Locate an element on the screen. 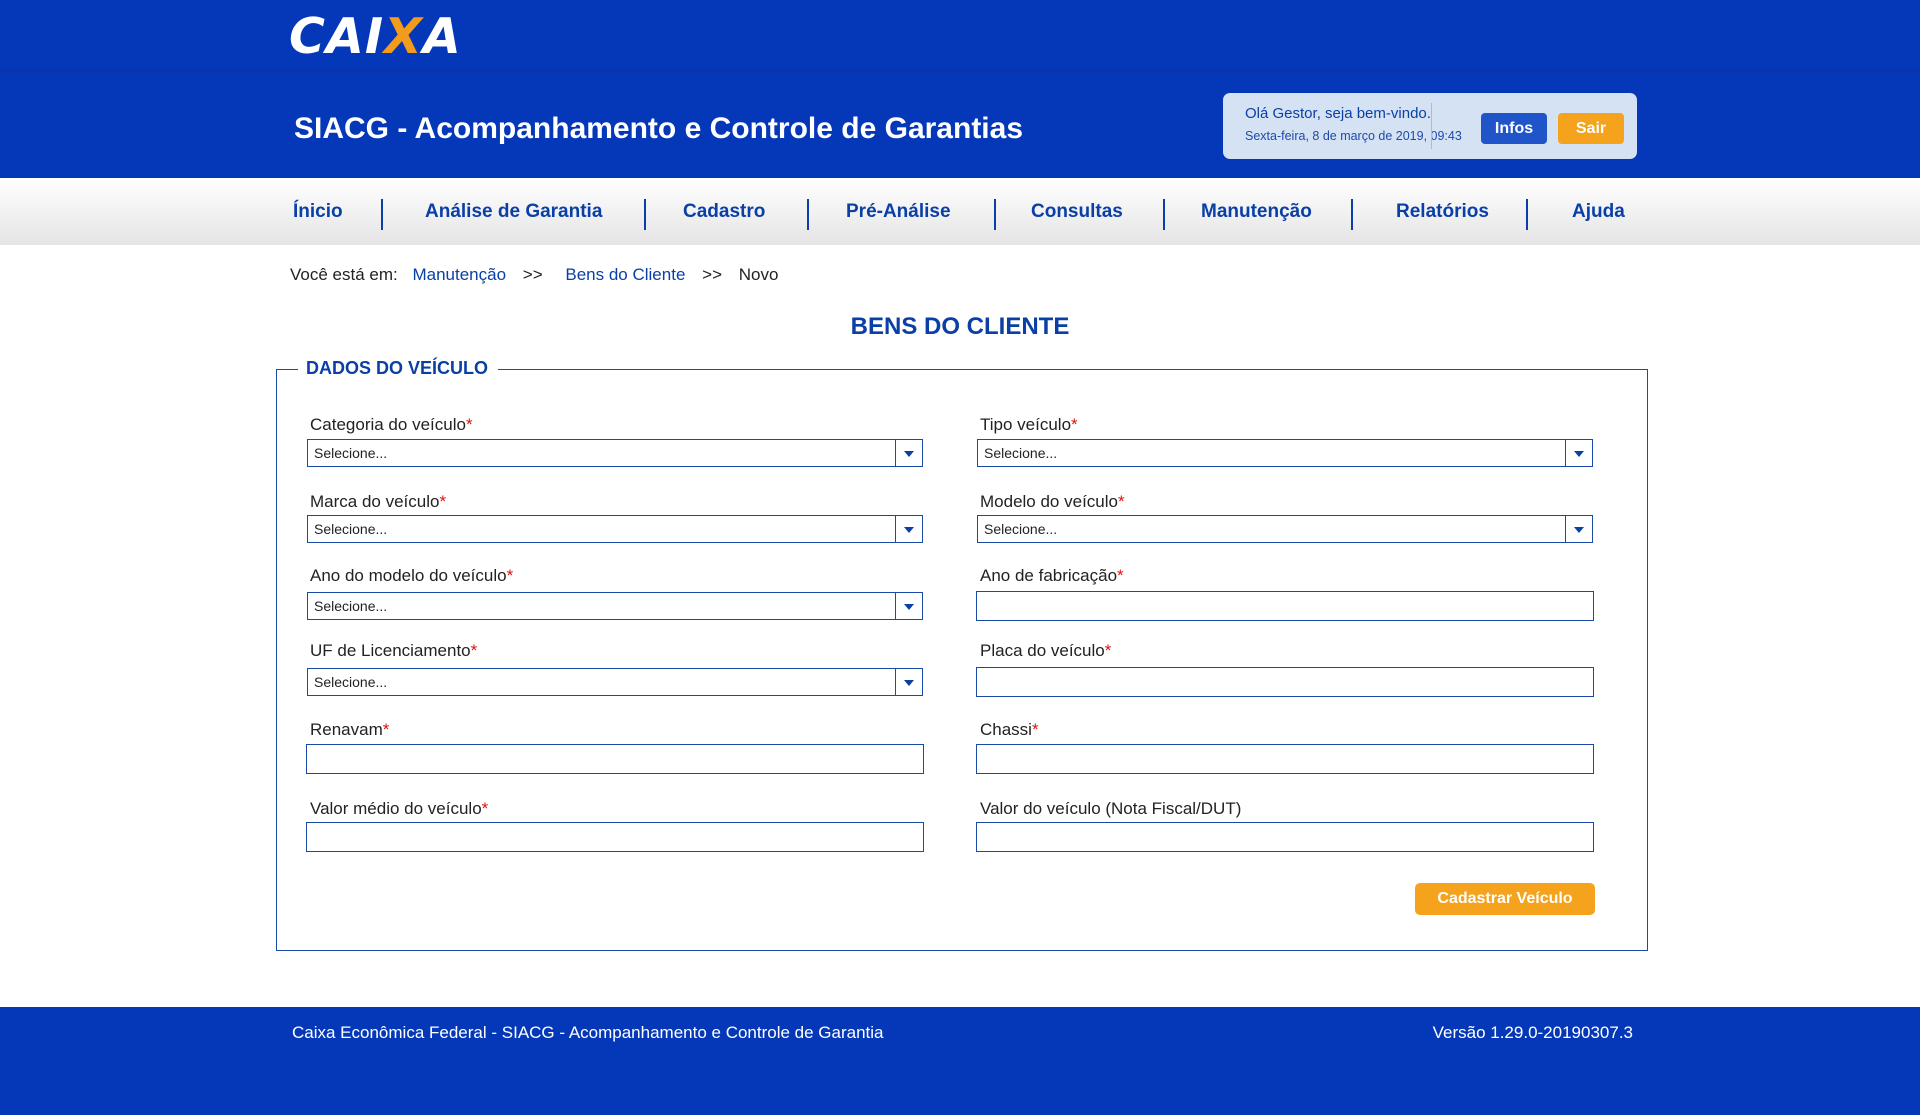 This screenshot has height=1115, width=1920. breadcrumb-link-bens-cliente: Bens do Cliente is located at coordinates (625, 275).